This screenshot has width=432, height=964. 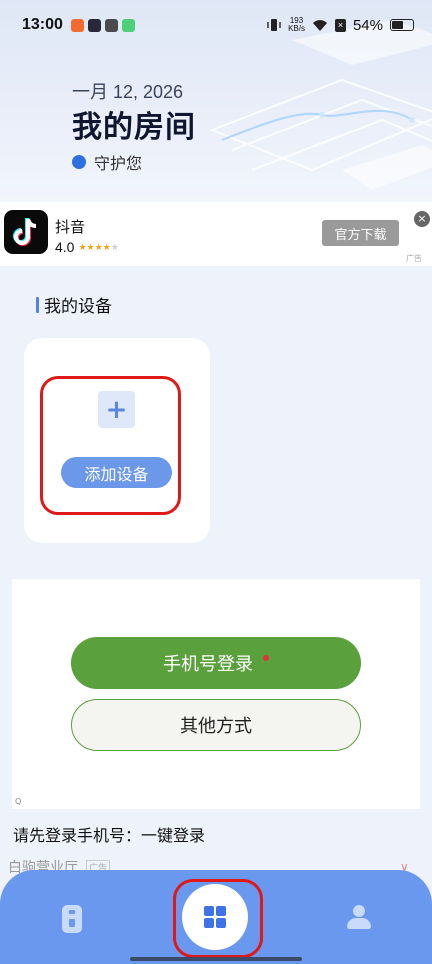 What do you see at coordinates (360, 233) in the screenshot?
I see `download-button: 官方下载` at bounding box center [360, 233].